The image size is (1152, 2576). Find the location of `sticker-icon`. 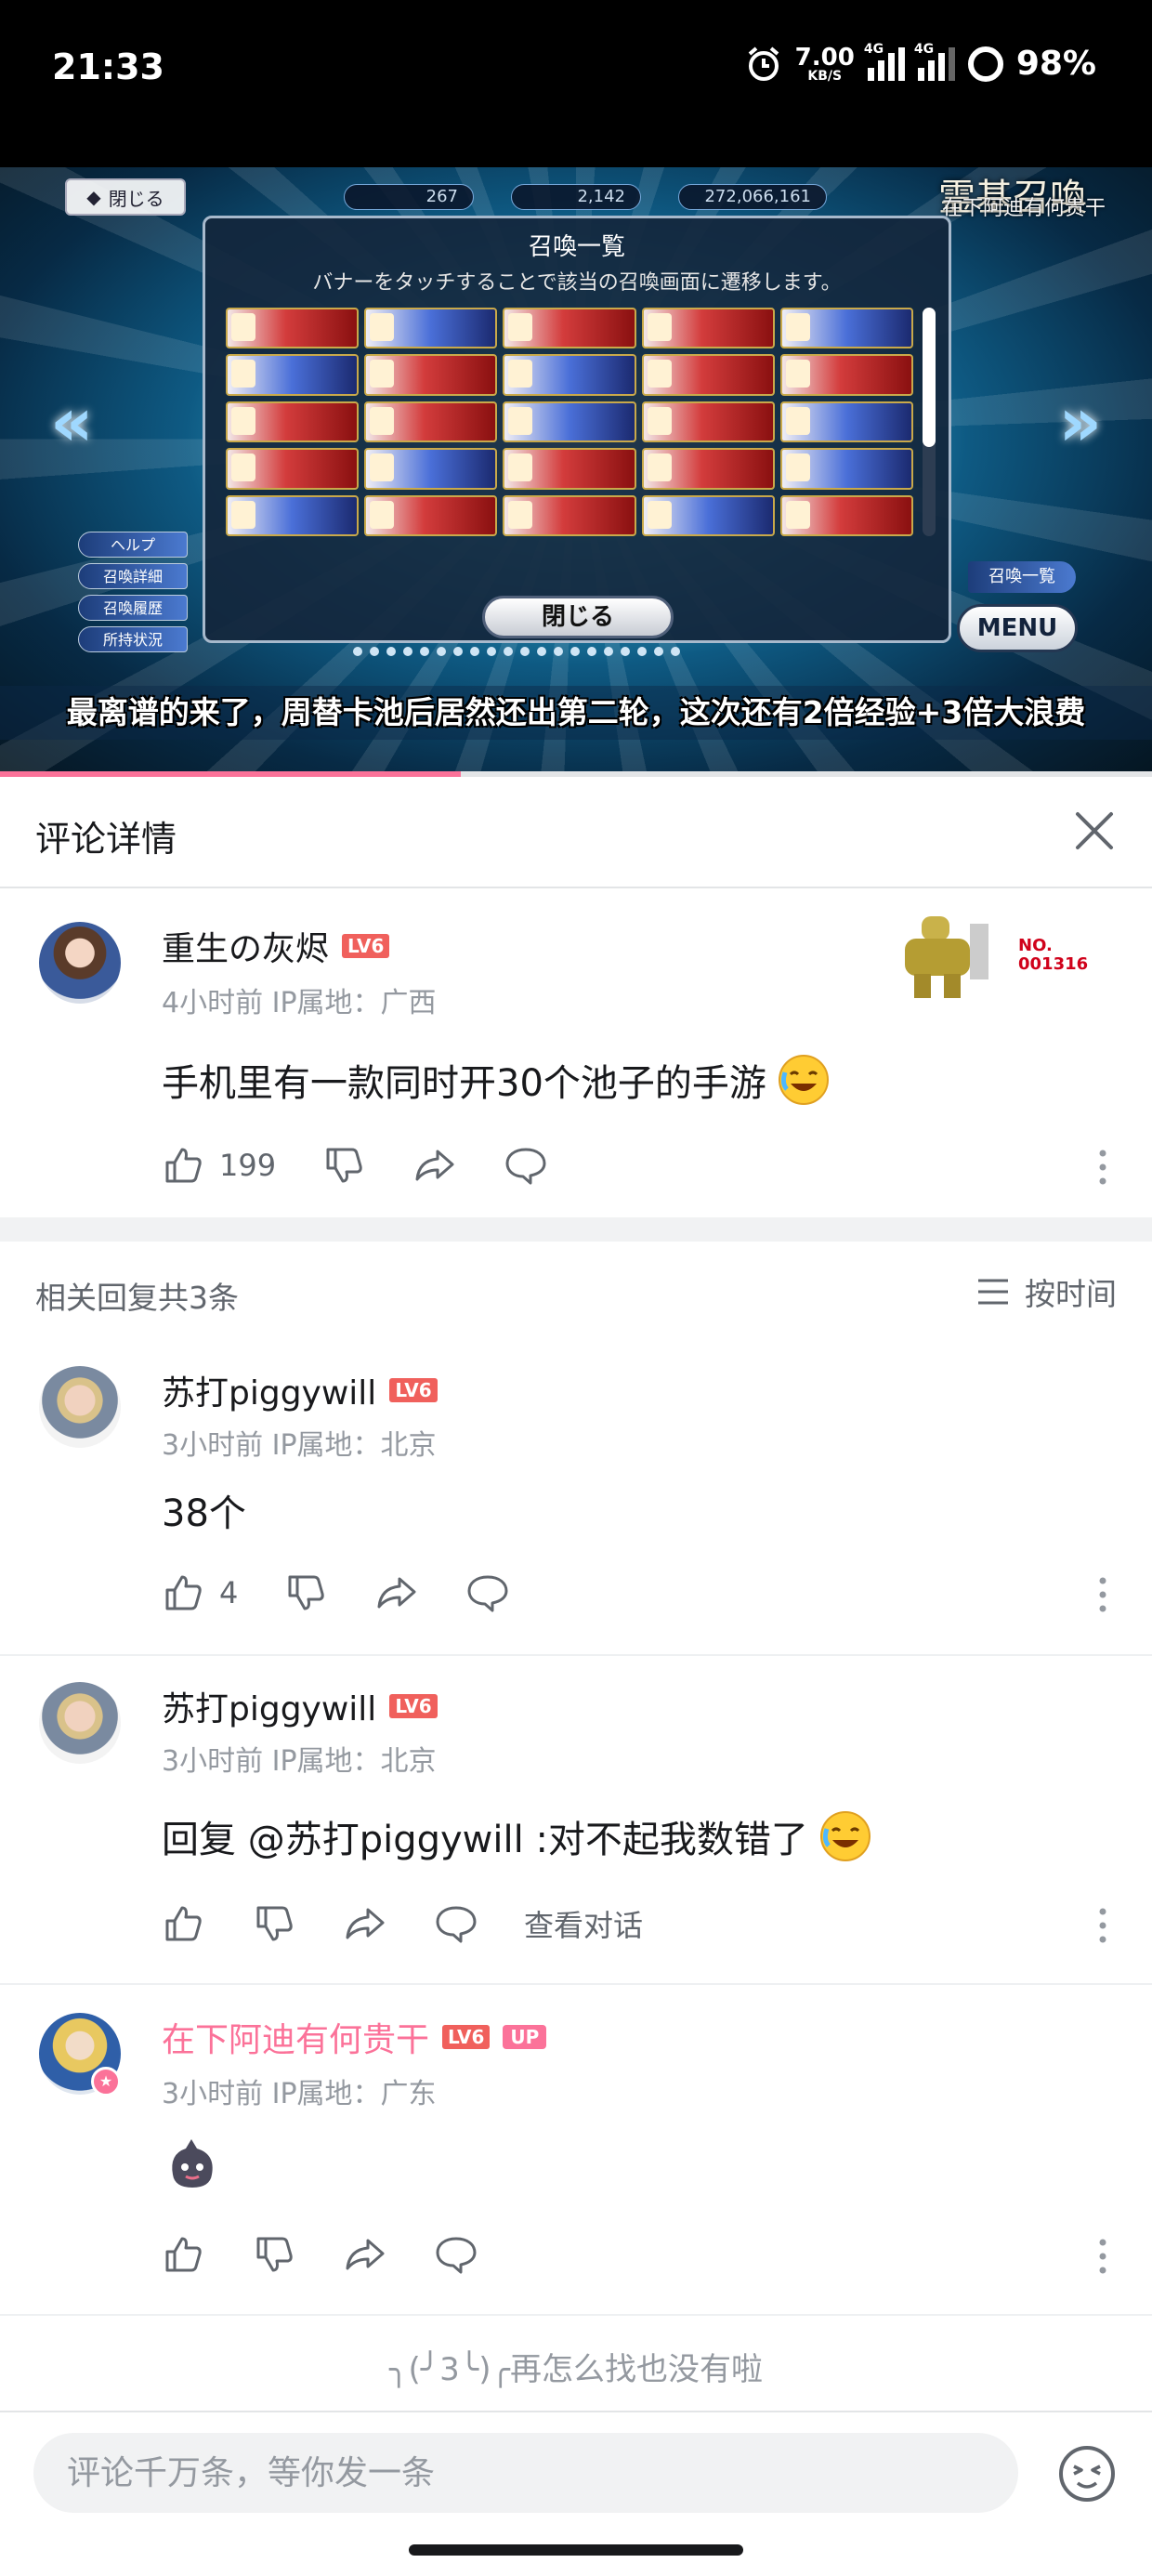

sticker-icon is located at coordinates (192, 2163).